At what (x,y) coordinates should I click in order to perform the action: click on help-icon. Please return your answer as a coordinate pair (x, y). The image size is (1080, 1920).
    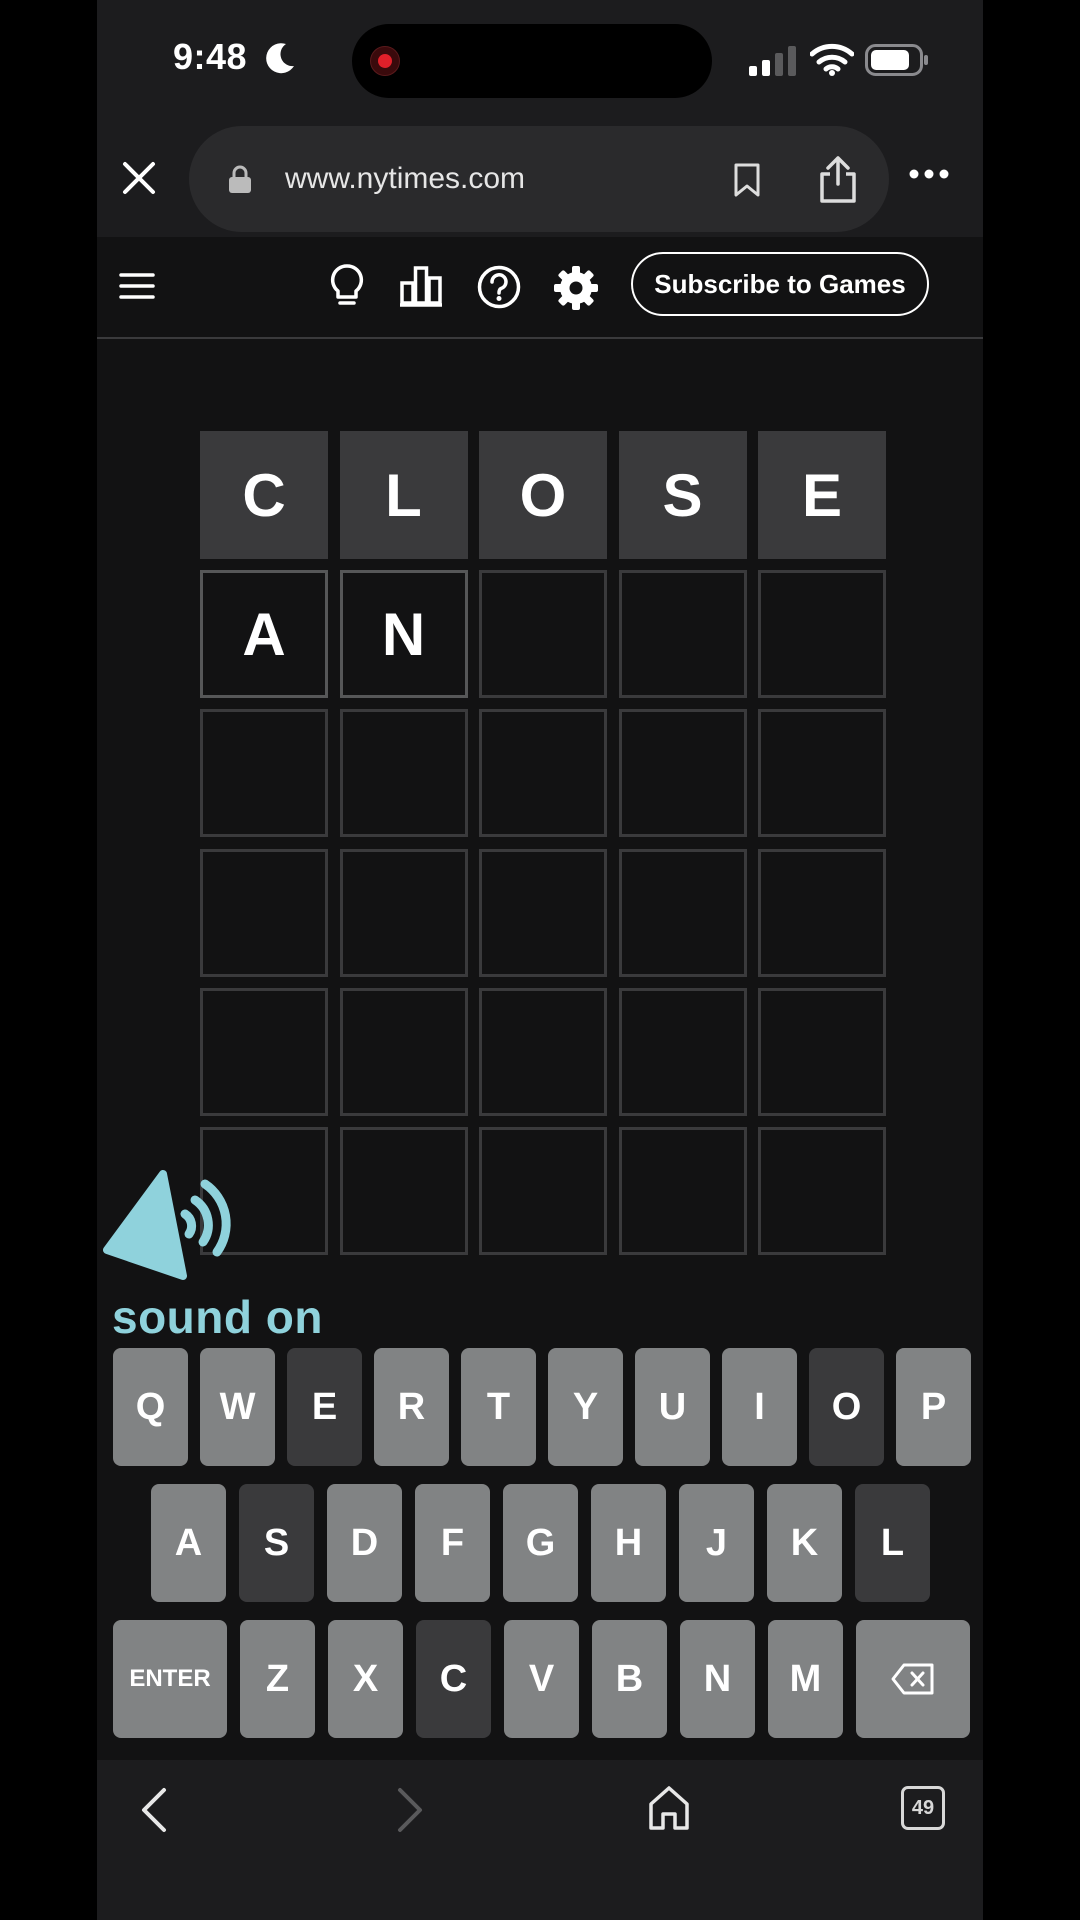
    Looking at the image, I should click on (499, 287).